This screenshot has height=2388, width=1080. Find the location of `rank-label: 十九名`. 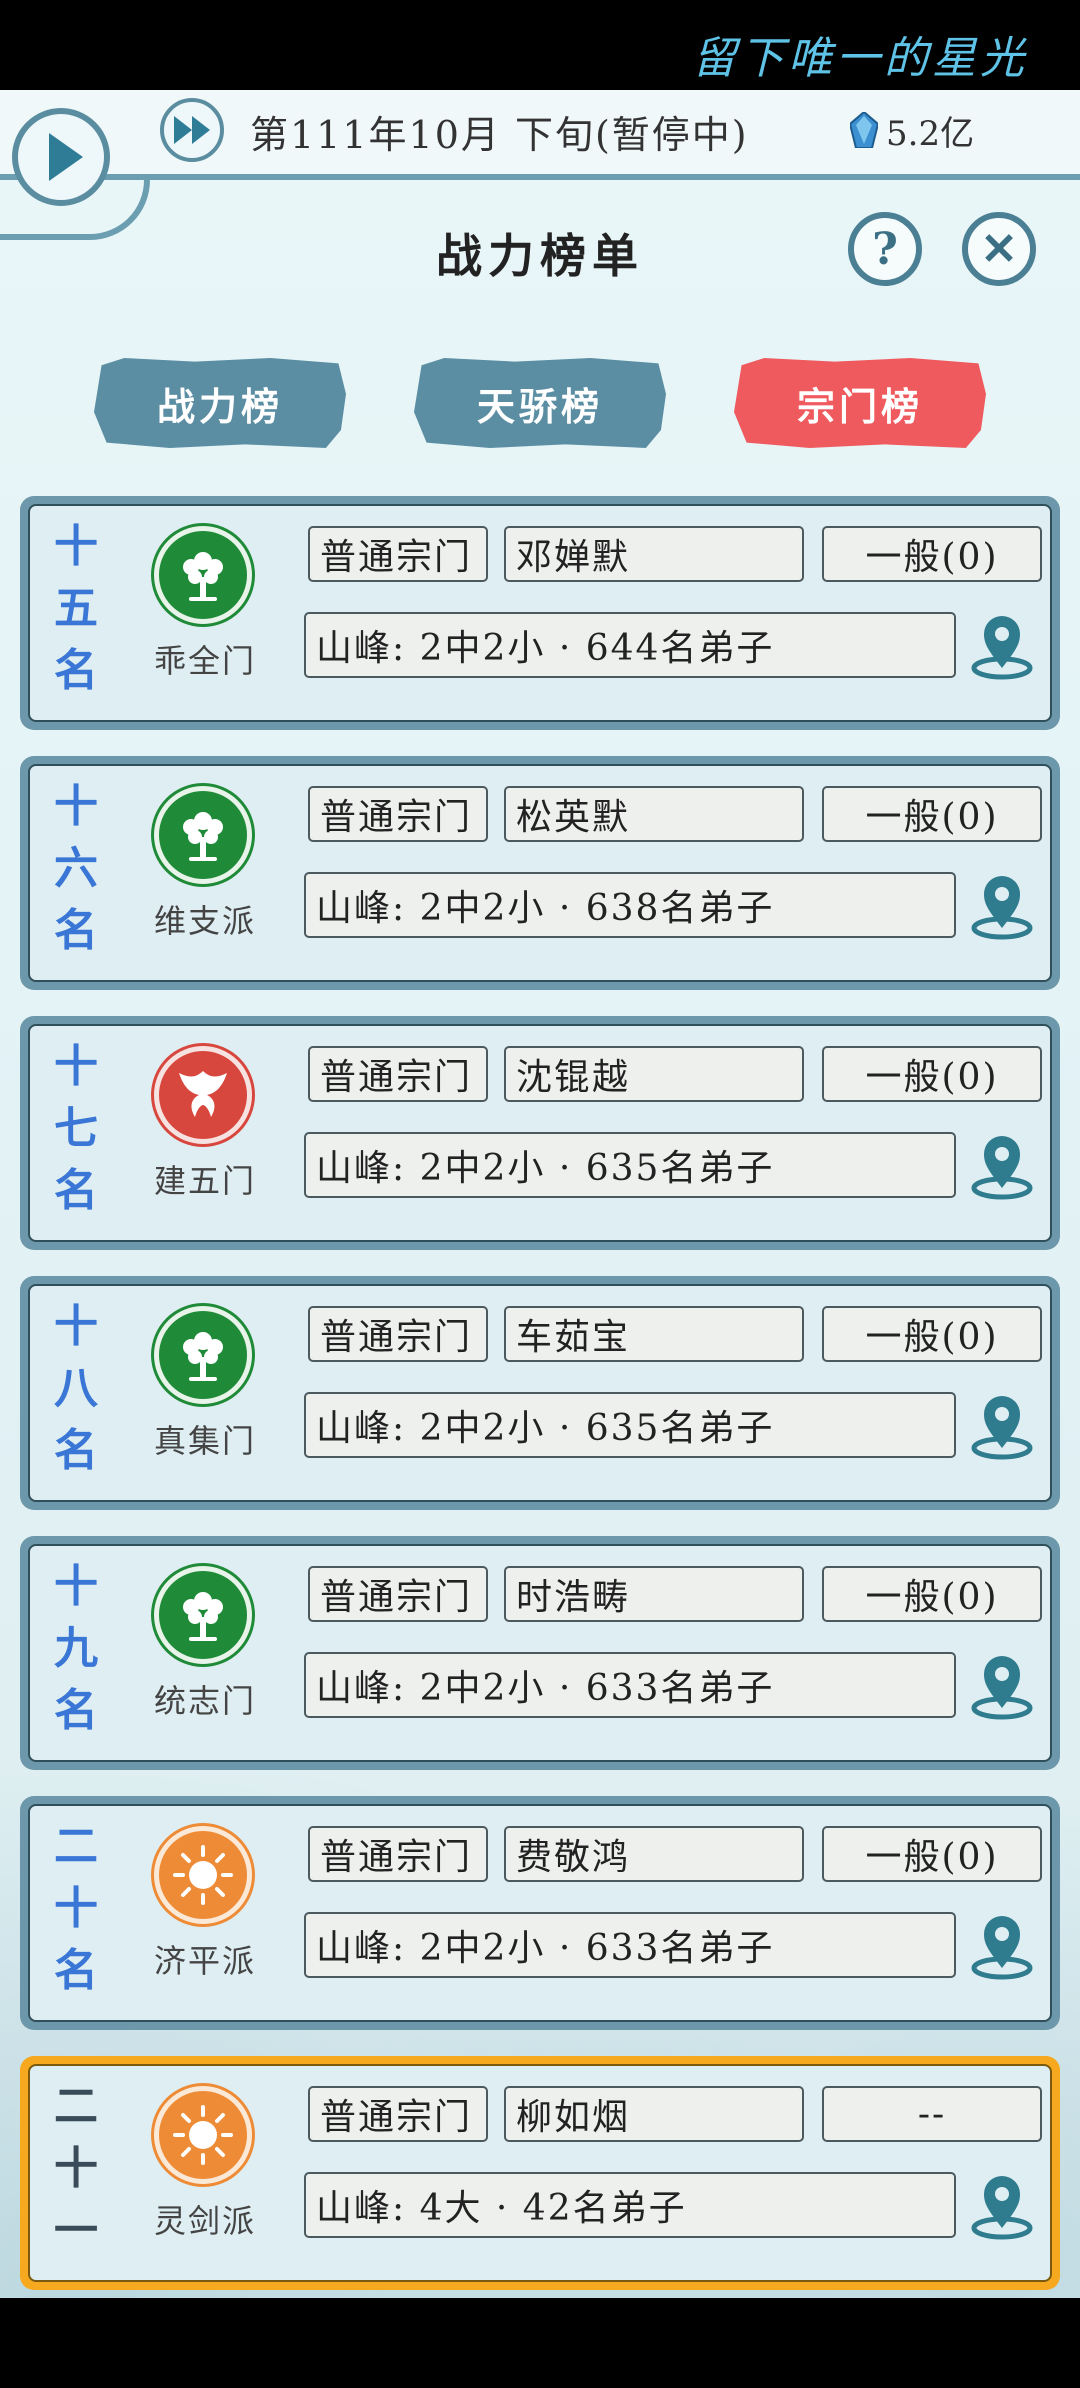

rank-label: 十九名 is located at coordinates (76, 1649).